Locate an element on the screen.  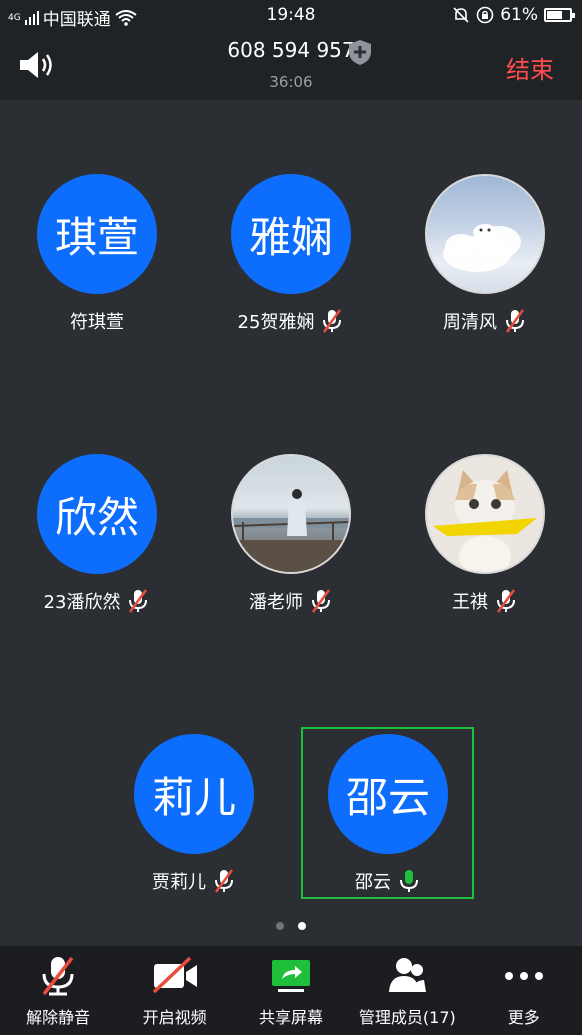
video-off-icon is located at coordinates (174, 975).